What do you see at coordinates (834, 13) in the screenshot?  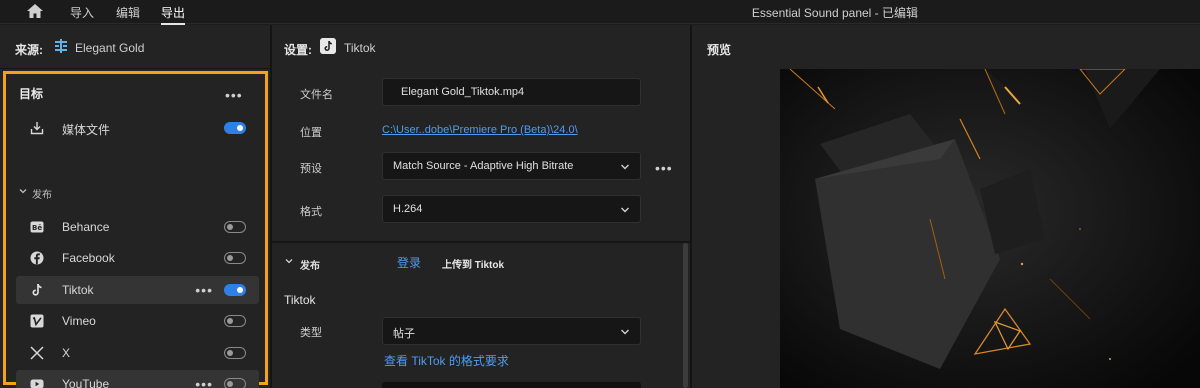 I see `window-title: Essential Sound panel - 已编辑` at bounding box center [834, 13].